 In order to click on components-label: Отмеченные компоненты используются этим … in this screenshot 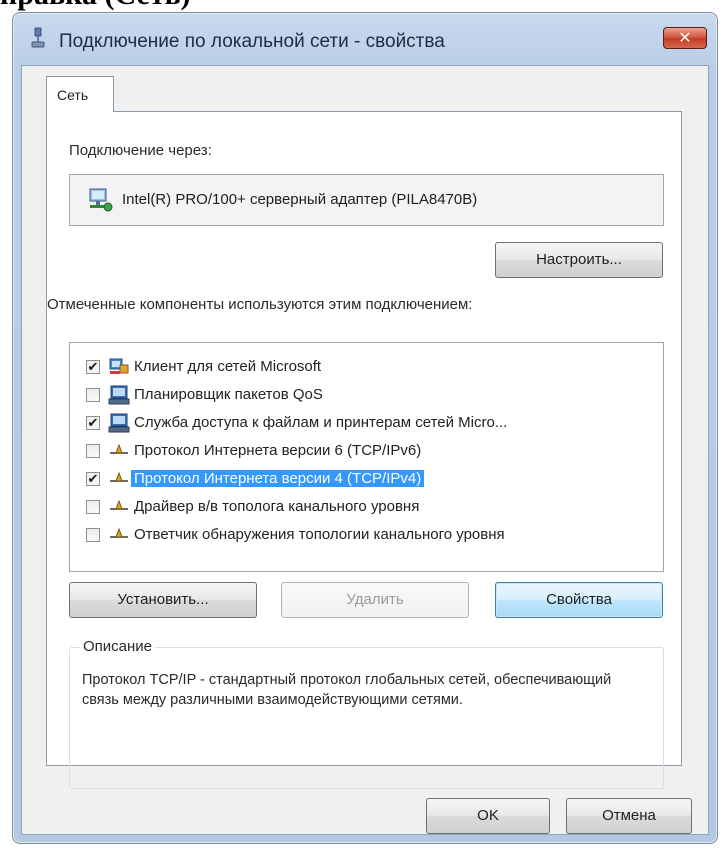, I will do `click(260, 304)`.